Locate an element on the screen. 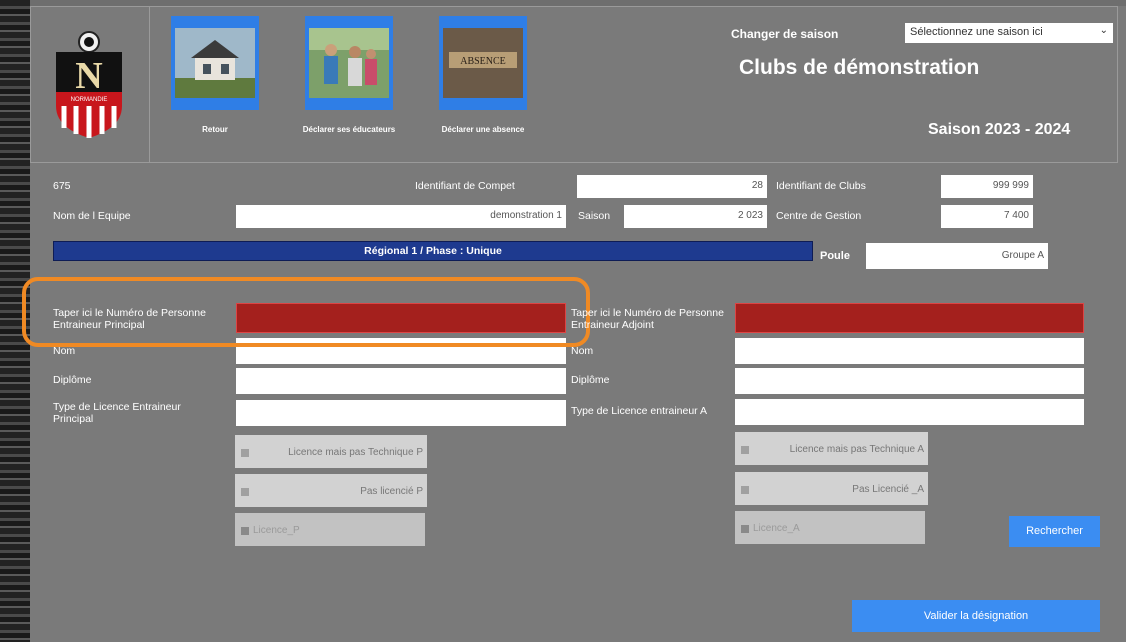 This screenshot has width=1126, height=642. league-logo-icon: N NORMANDIE is located at coordinates (89, 84).